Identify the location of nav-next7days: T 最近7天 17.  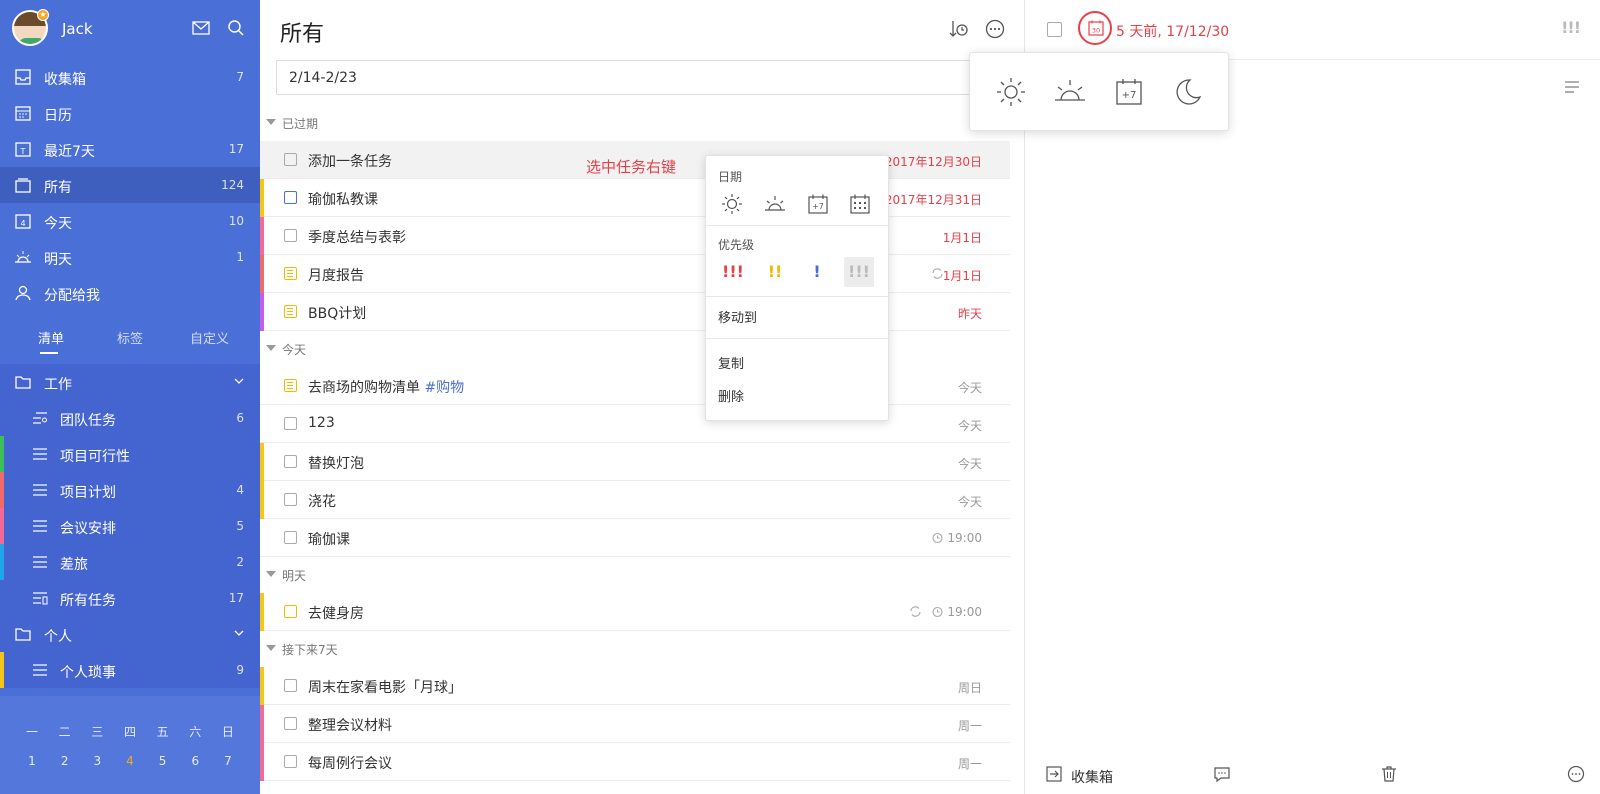
(130, 149).